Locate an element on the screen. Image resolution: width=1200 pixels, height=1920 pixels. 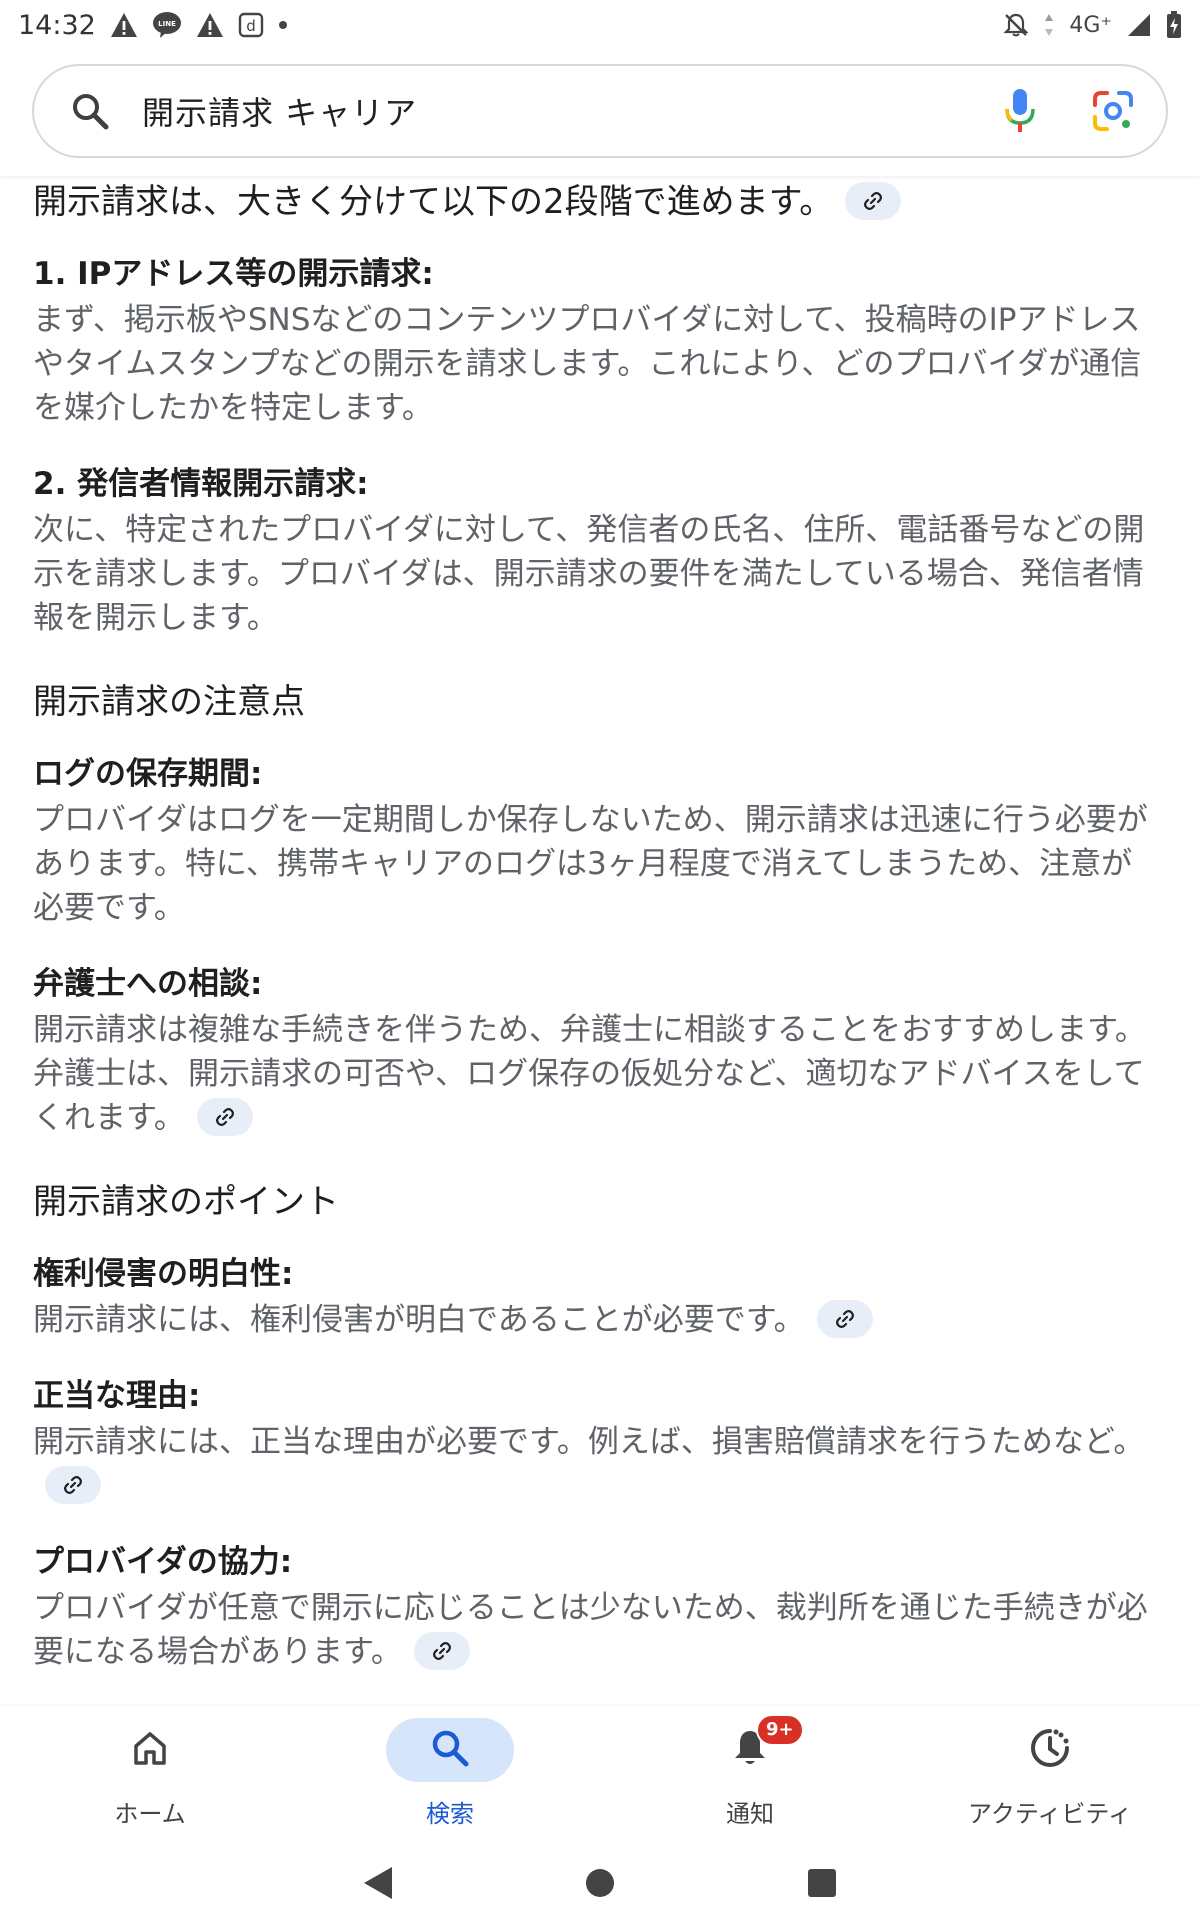
signal-icon is located at coordinates (1139, 25).